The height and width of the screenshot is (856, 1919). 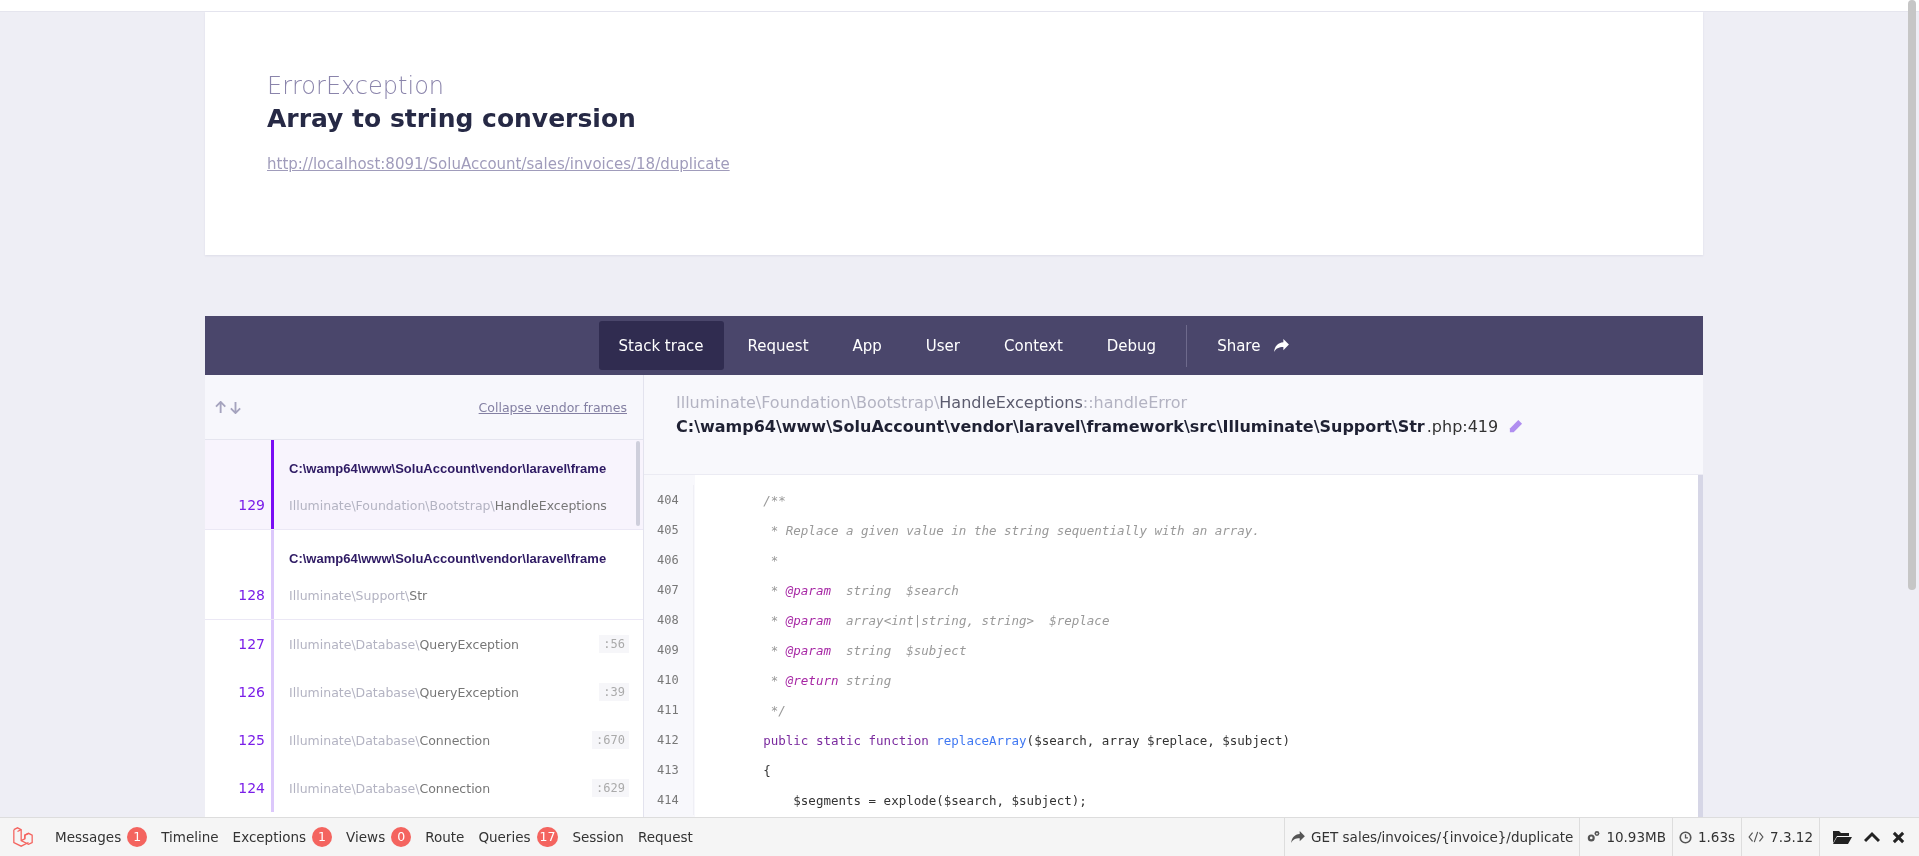 I want to click on toolbar-tab: Timeline, so click(x=190, y=837).